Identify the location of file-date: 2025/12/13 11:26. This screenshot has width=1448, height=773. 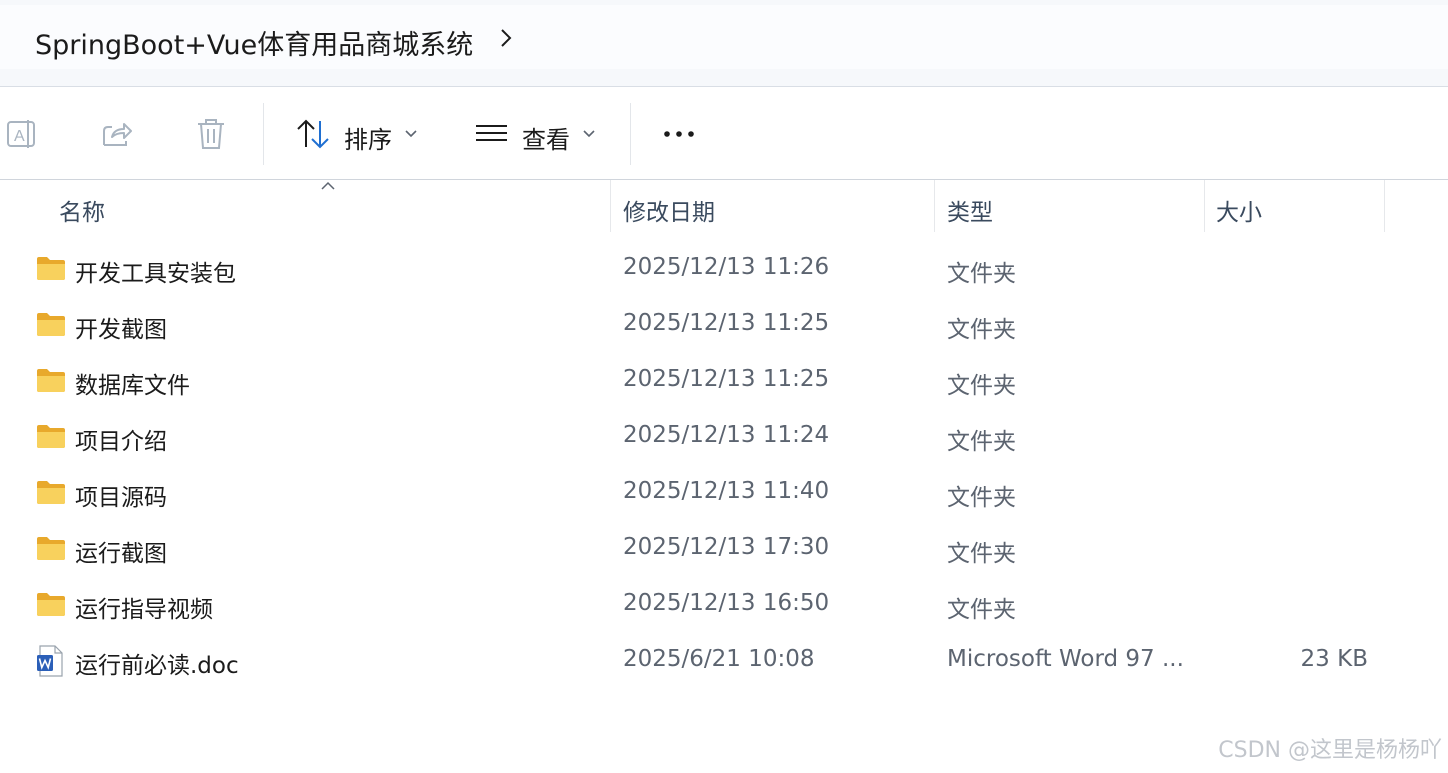
(726, 267).